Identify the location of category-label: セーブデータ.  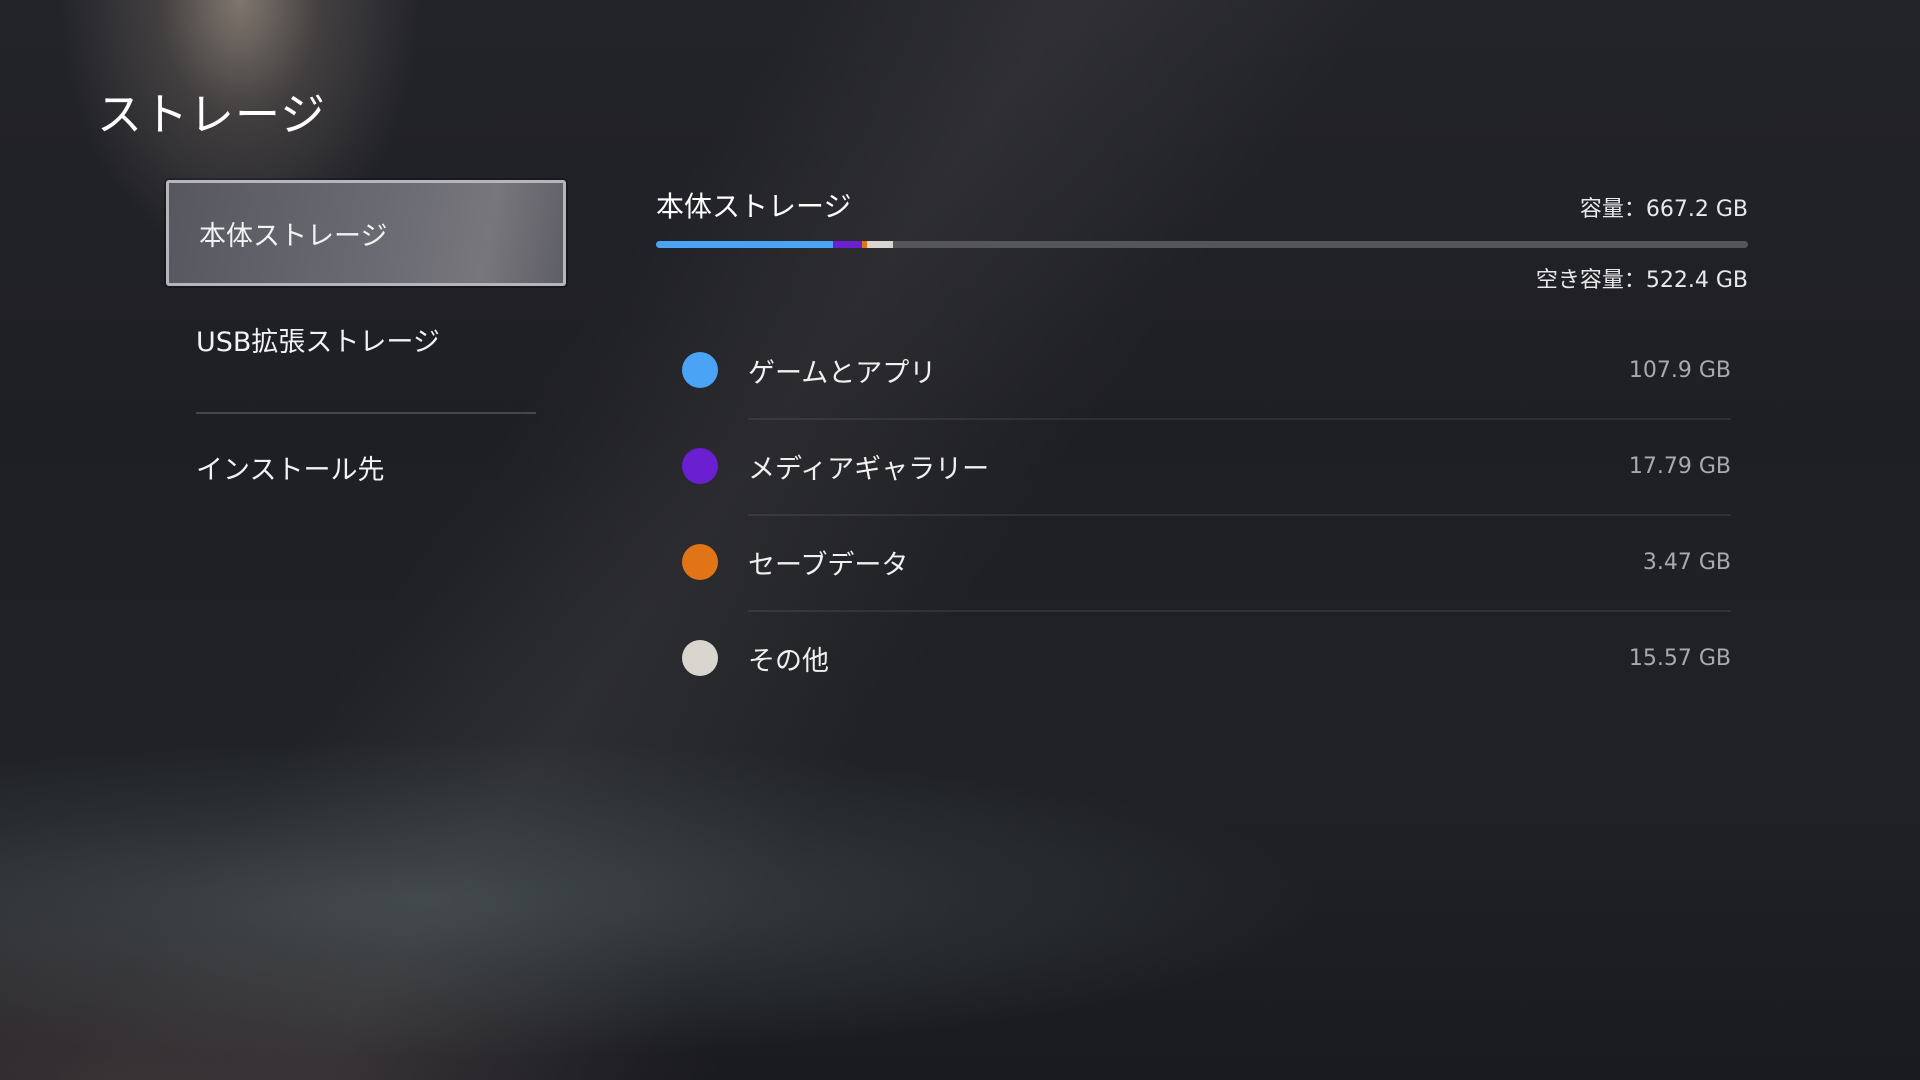
(828, 565).